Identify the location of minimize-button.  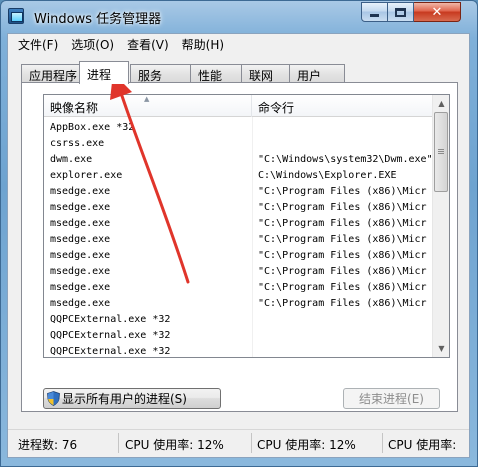
(374, 12).